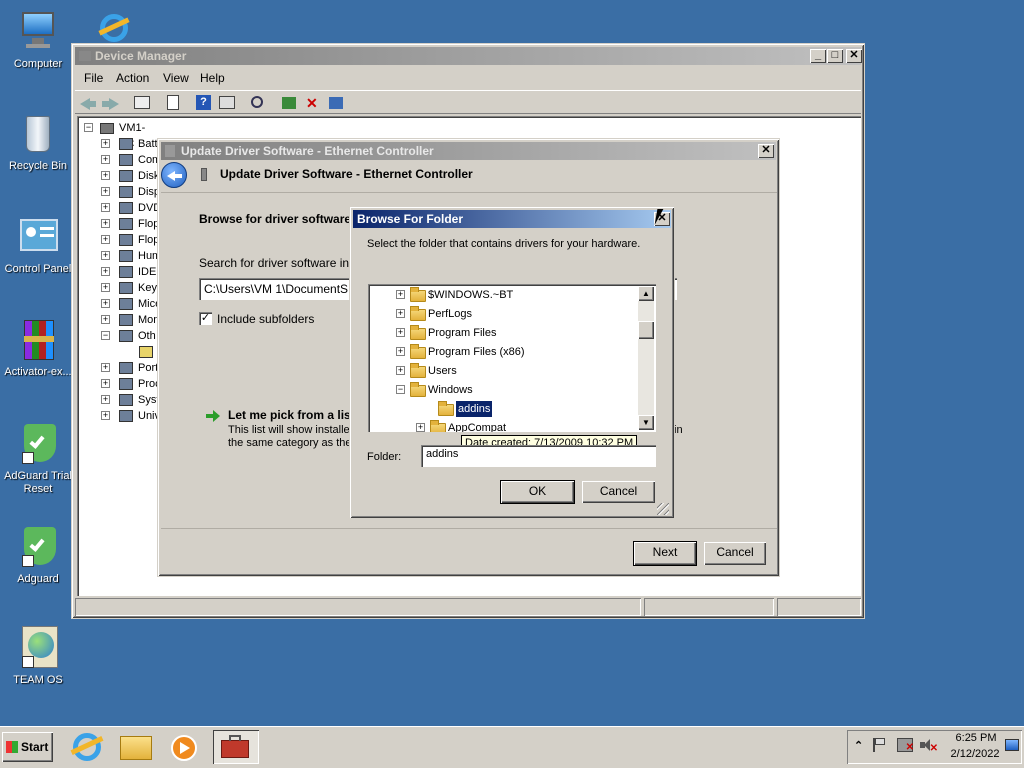 The image size is (1024, 768). I want to click on clock-date: 2/12/2022, so click(975, 754).